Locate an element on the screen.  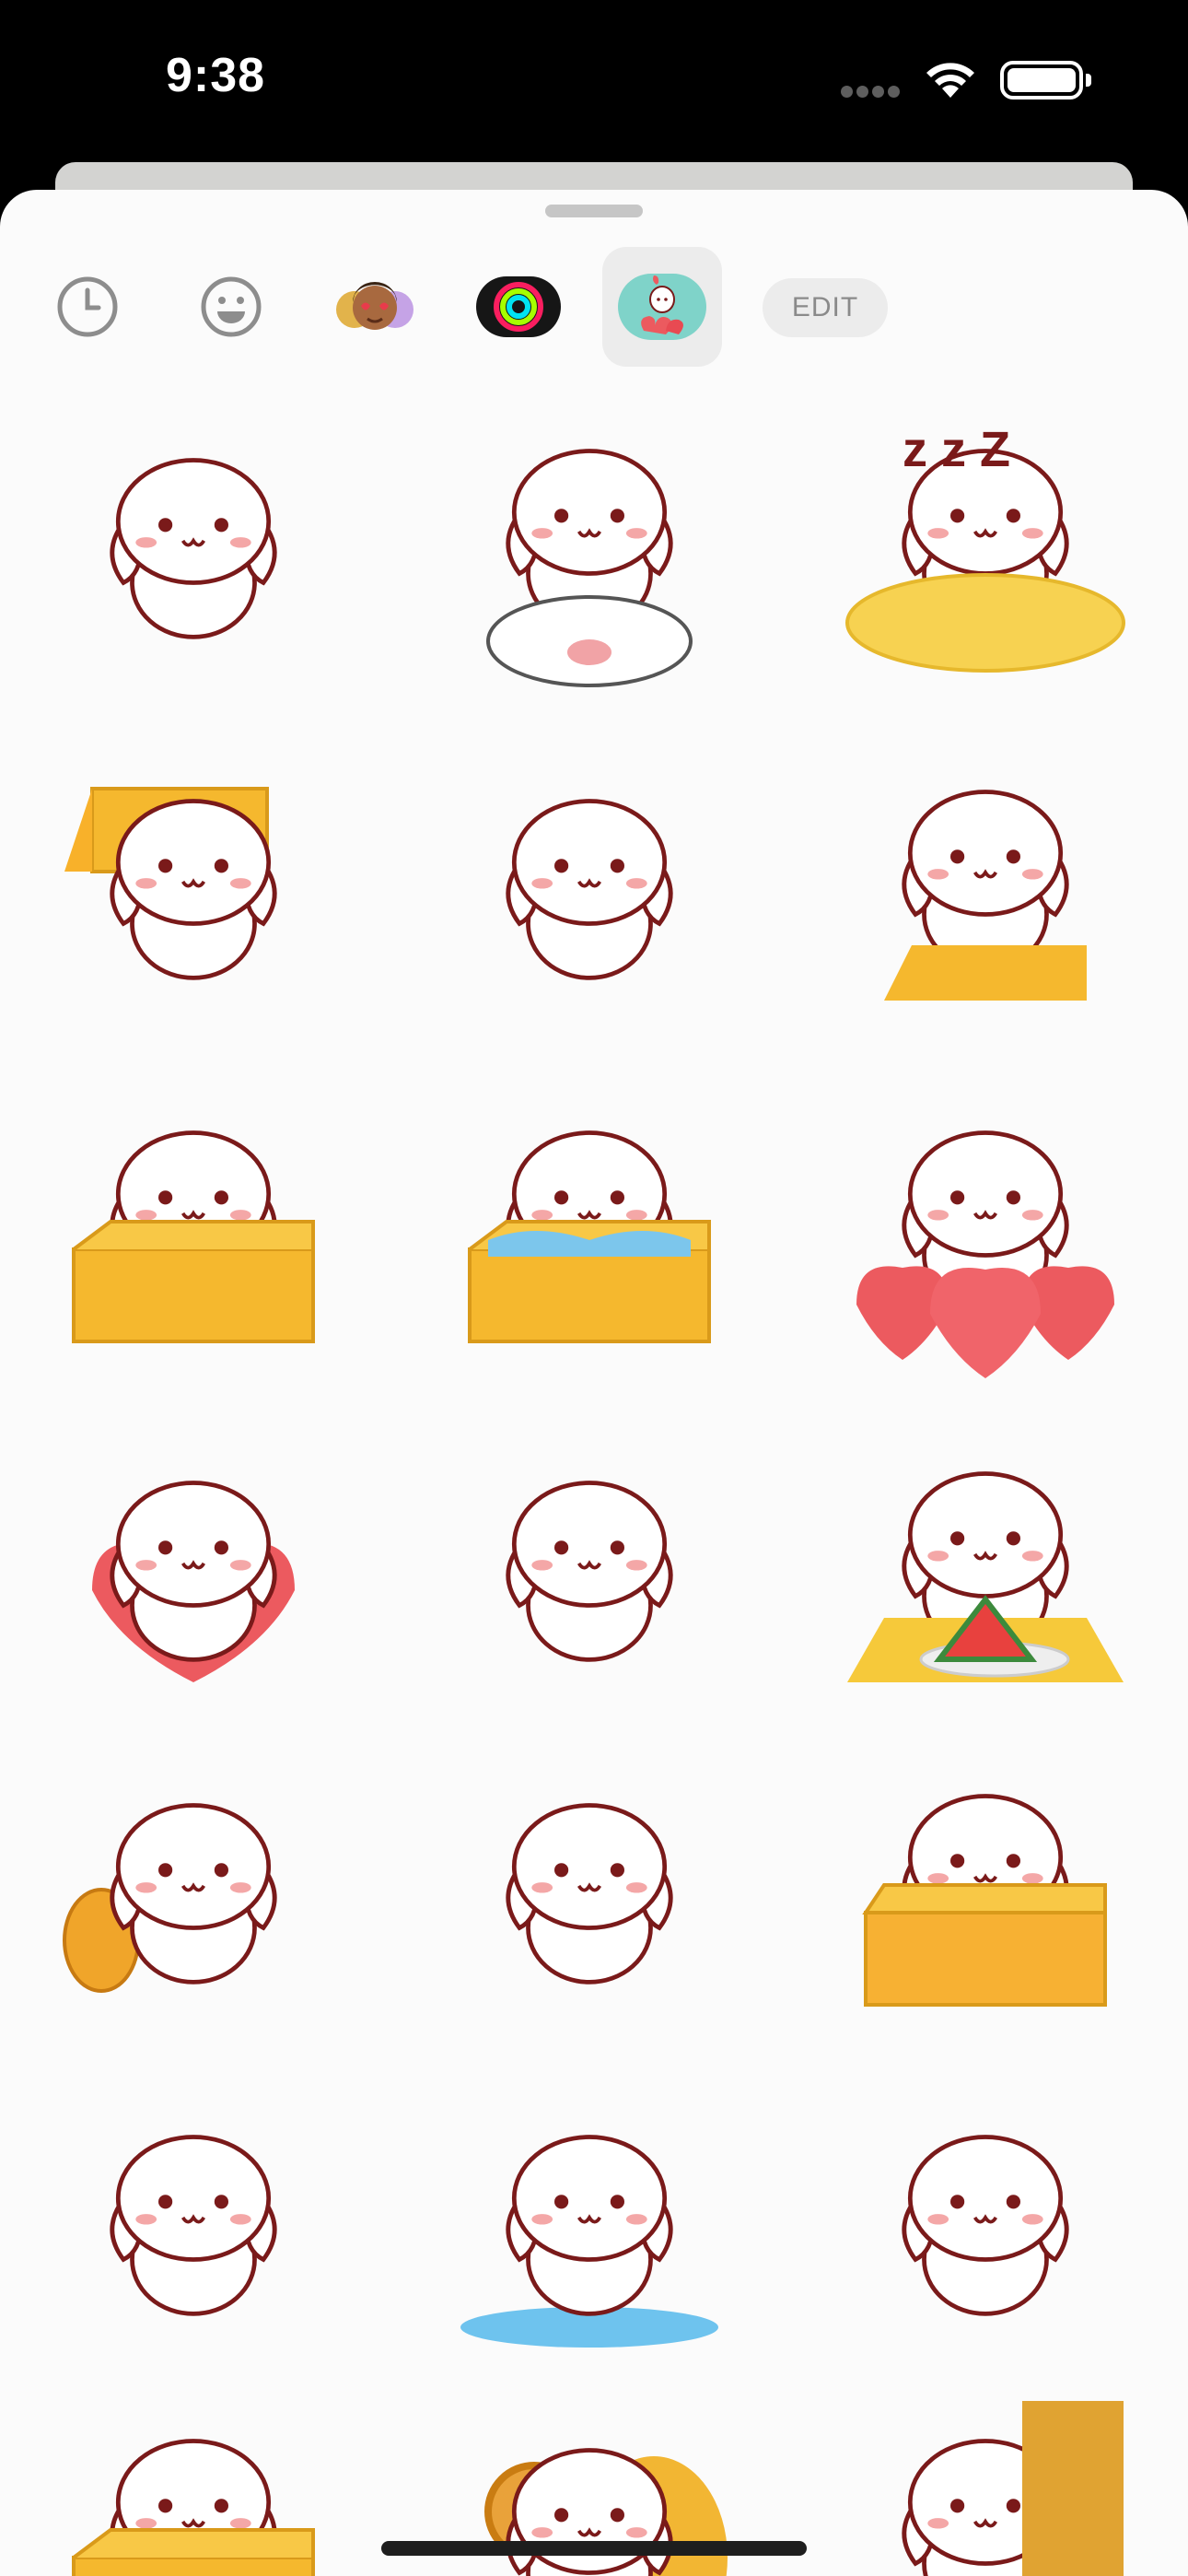
sticker-crying-puddle is located at coordinates (589, 2226).